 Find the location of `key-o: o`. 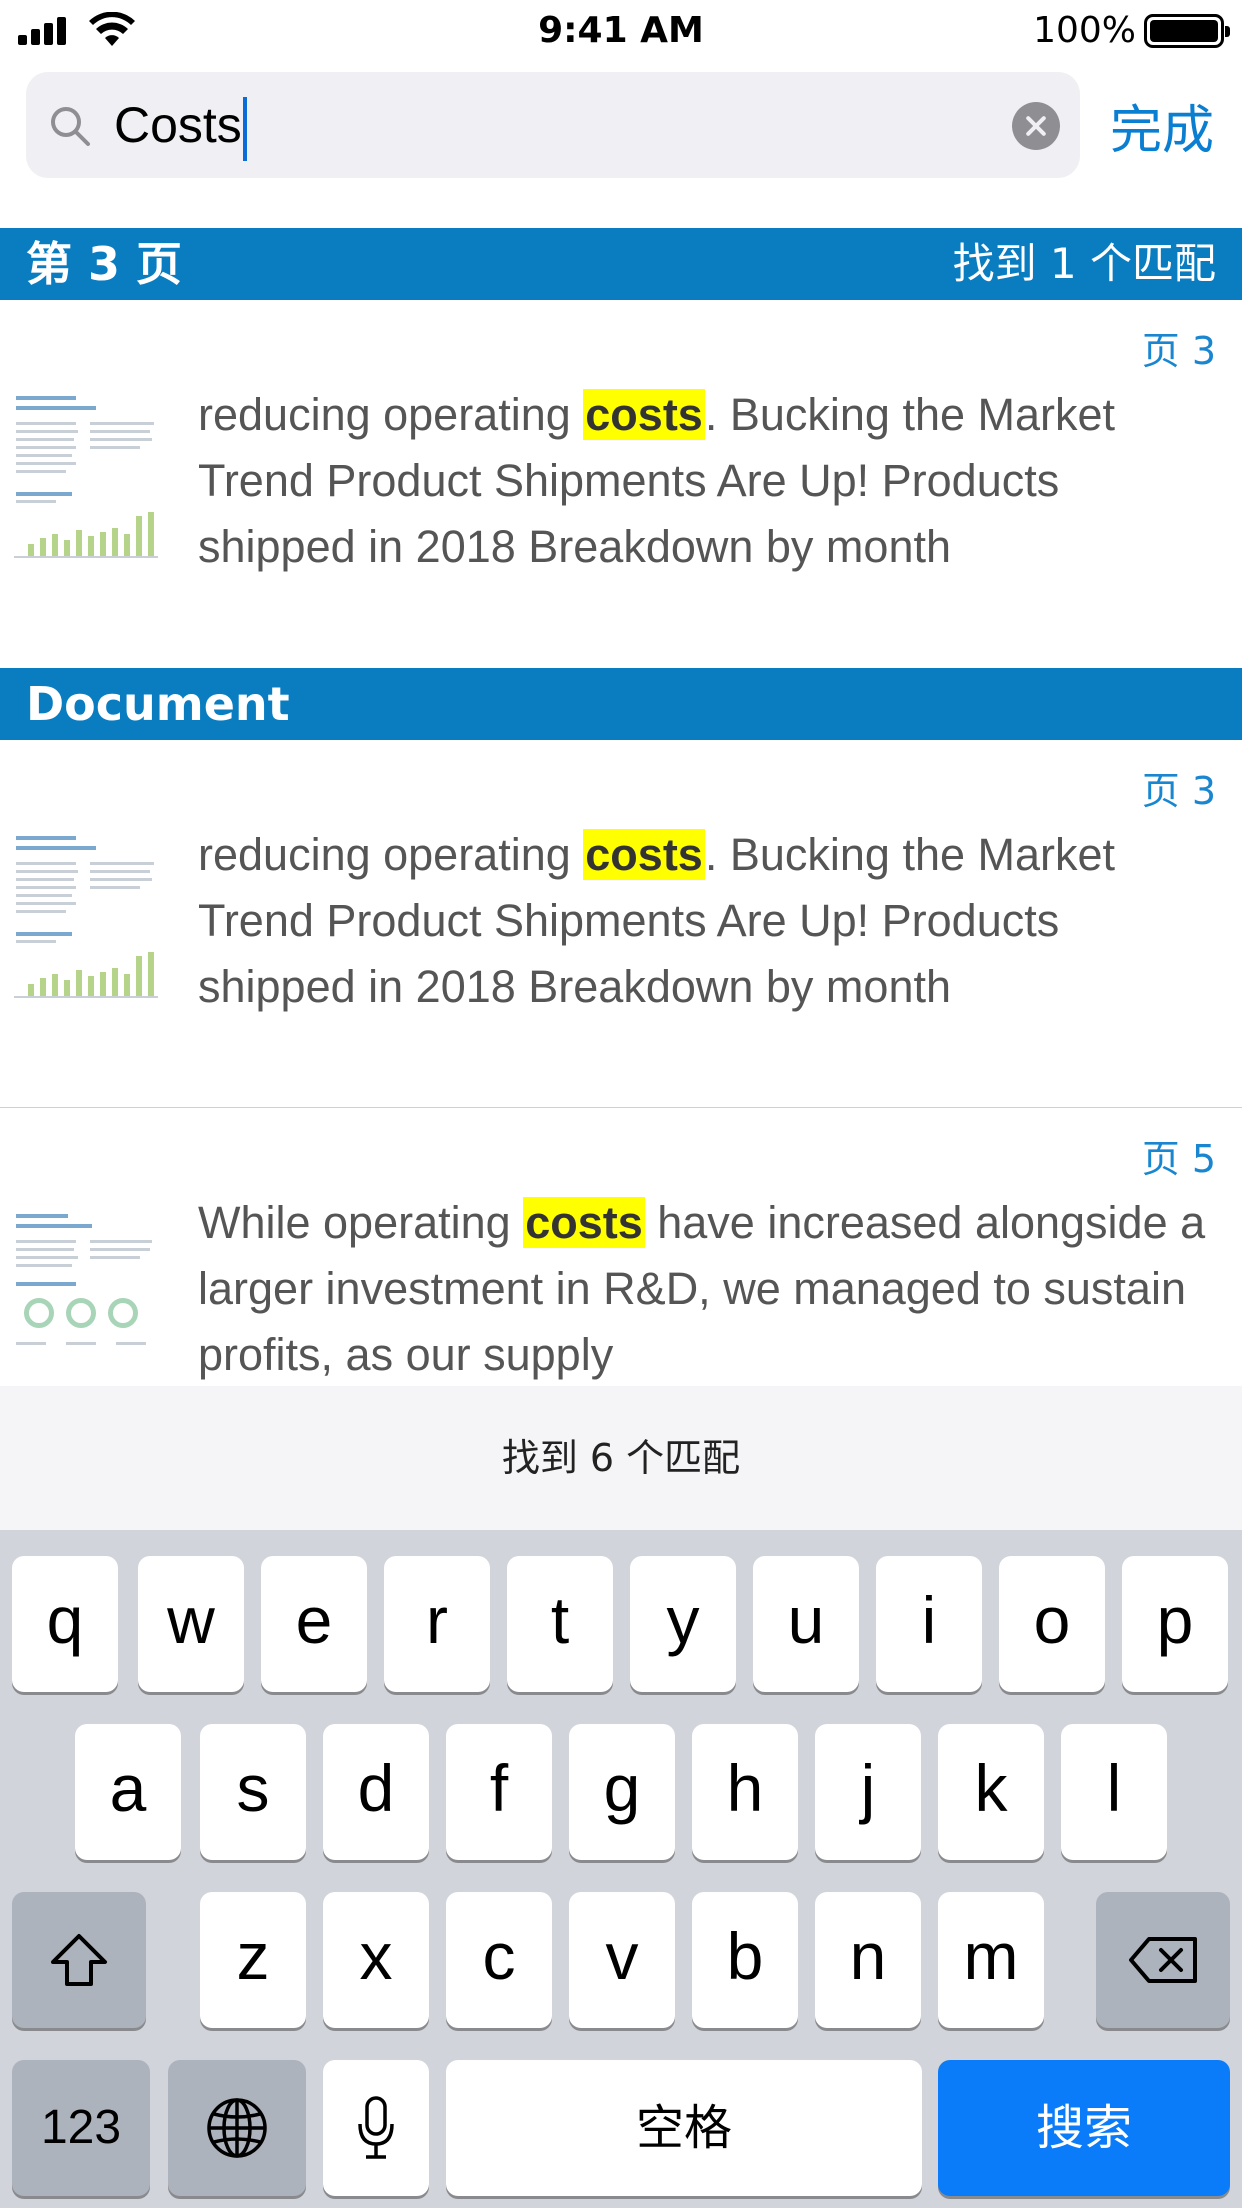

key-o: o is located at coordinates (1052, 1624).